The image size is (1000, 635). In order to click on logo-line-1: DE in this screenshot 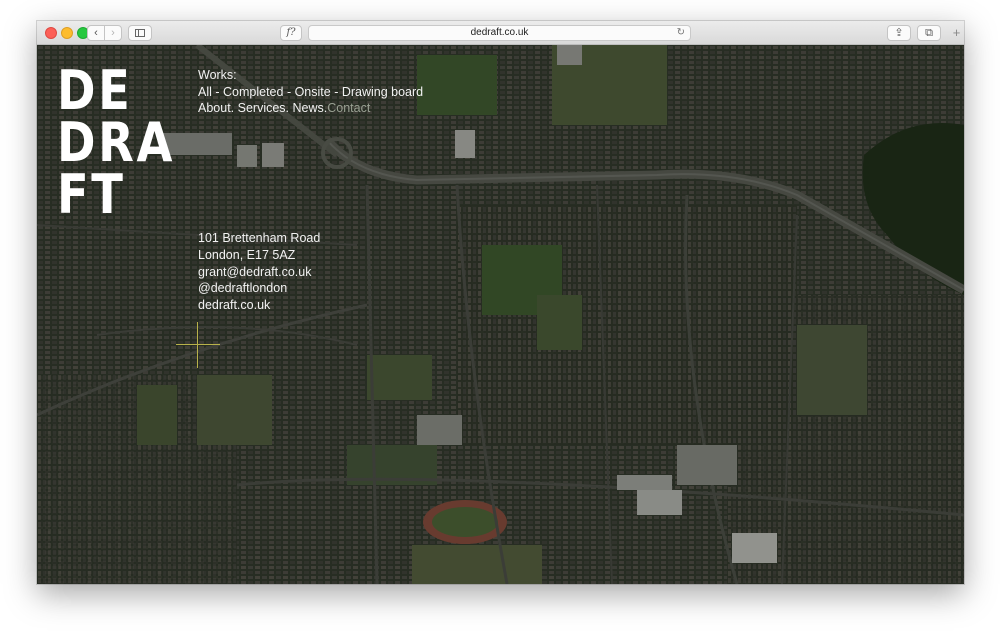, I will do `click(95, 90)`.